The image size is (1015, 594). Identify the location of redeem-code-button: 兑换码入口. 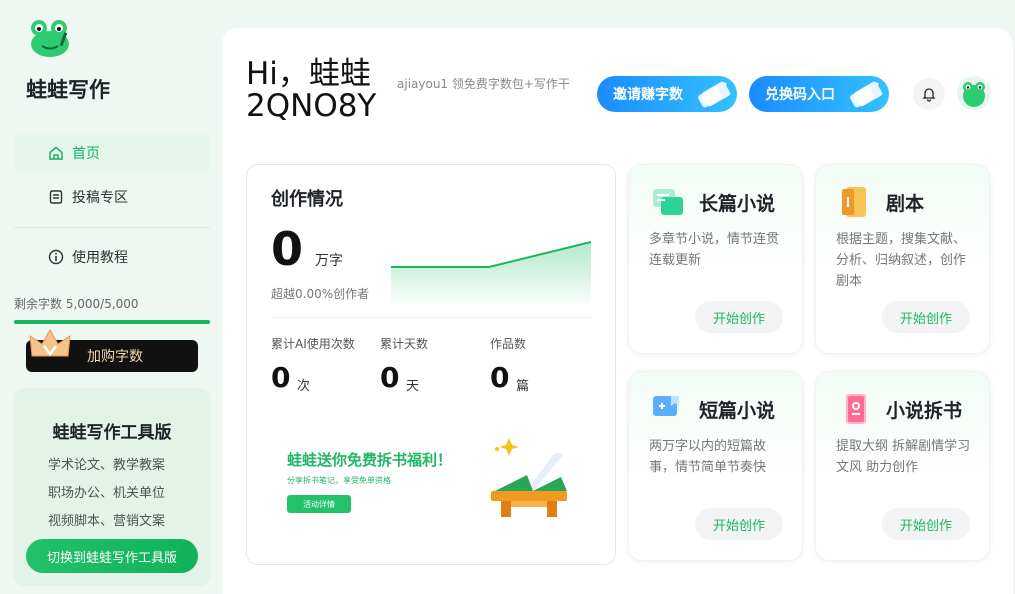
(819, 94).